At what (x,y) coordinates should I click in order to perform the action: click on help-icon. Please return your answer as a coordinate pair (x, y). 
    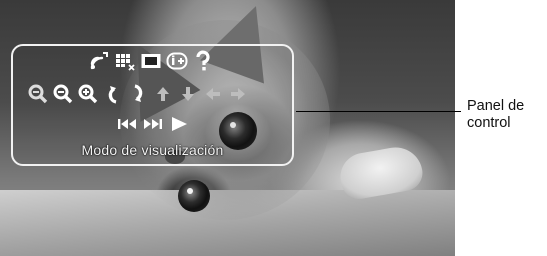
    Looking at the image, I should click on (203, 61).